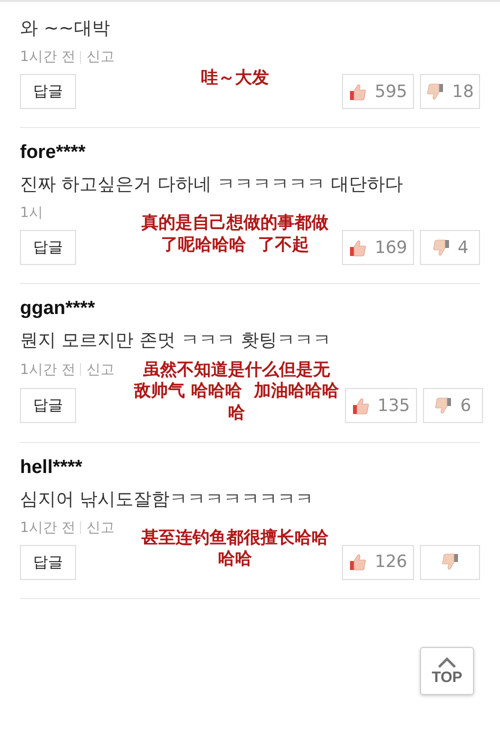 This screenshot has height=736, width=500. I want to click on username: hell****, so click(52, 467).